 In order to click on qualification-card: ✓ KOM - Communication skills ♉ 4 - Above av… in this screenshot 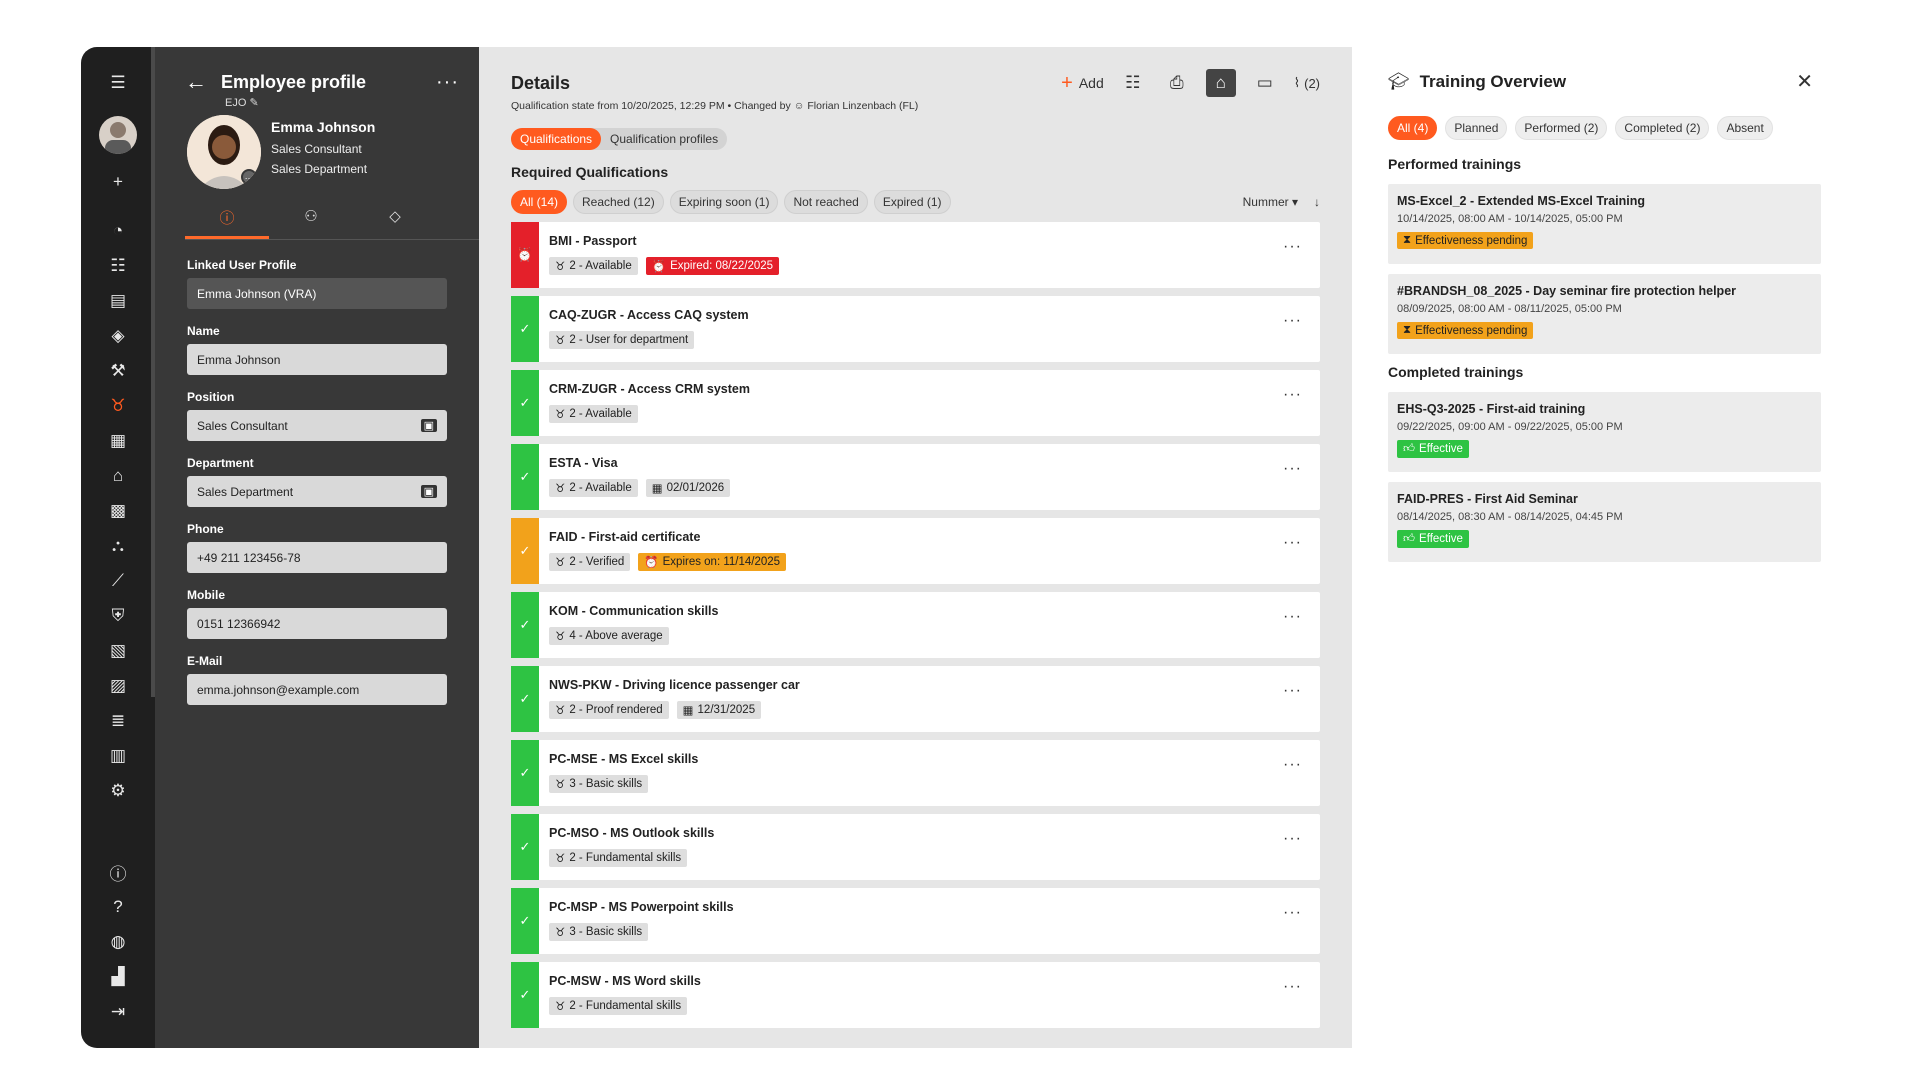, I will do `click(915, 625)`.